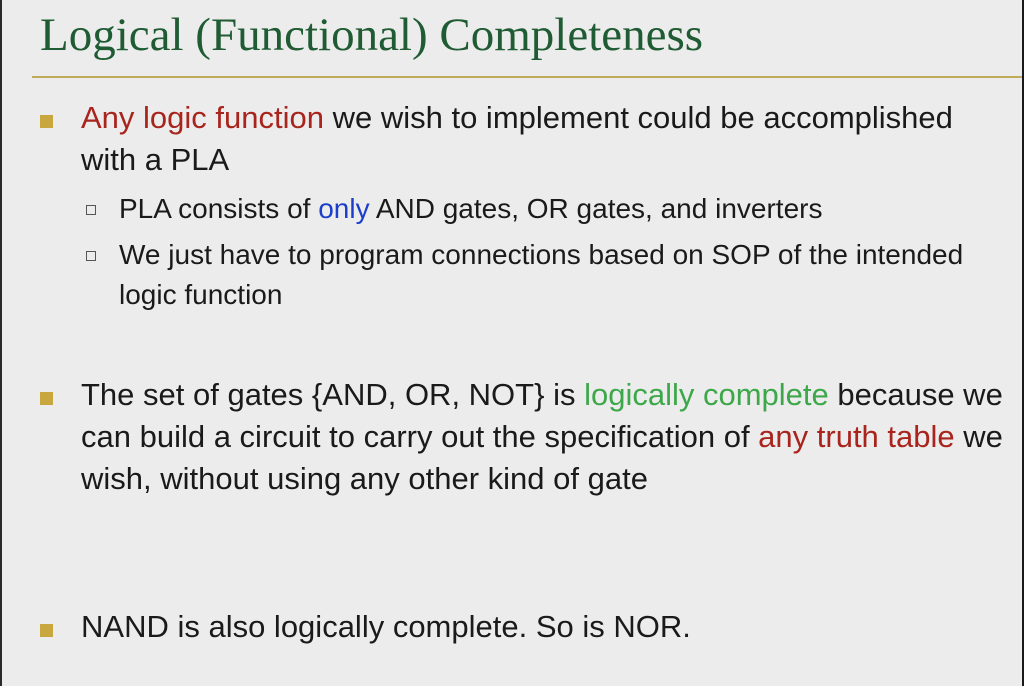 The height and width of the screenshot is (686, 1024). Describe the element at coordinates (333, 394) in the screenshot. I see `bullet-2-before: The set of gates {AND, OR, NOT} is` at that location.